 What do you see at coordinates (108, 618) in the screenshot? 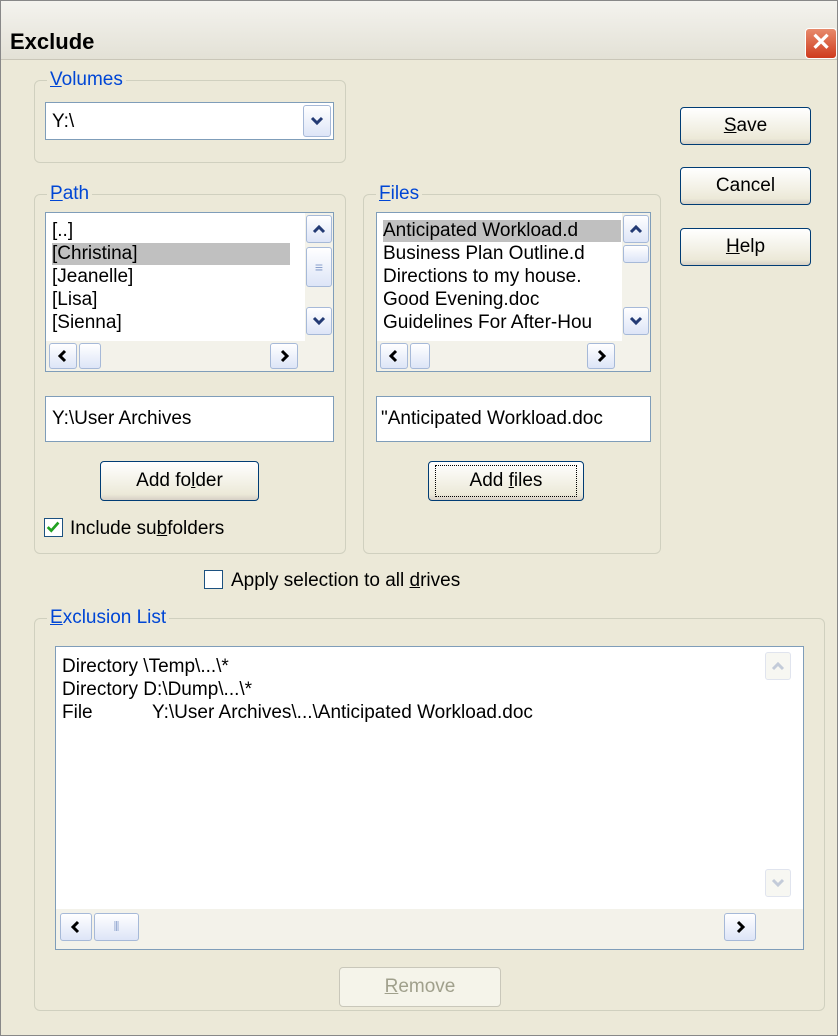
I see `exclusion-legend: Exclusion List` at bounding box center [108, 618].